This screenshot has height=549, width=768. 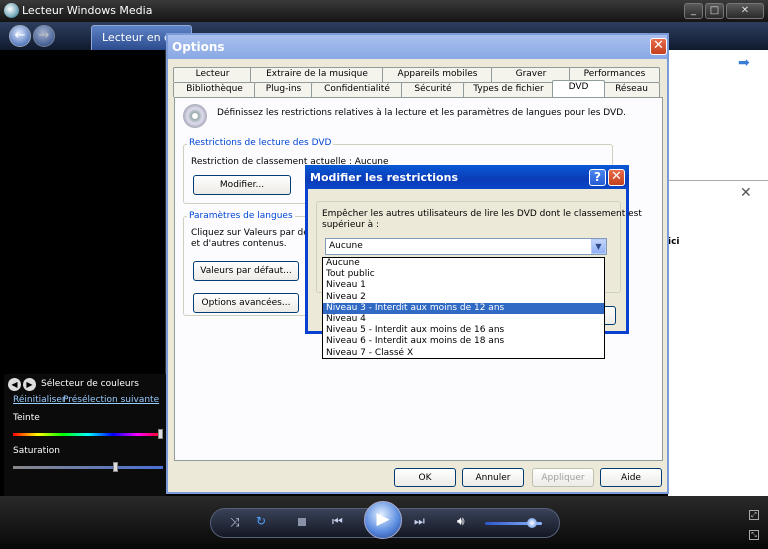 I want to click on tab-extraire-musique: Extraire de la musique, so click(x=317, y=74).